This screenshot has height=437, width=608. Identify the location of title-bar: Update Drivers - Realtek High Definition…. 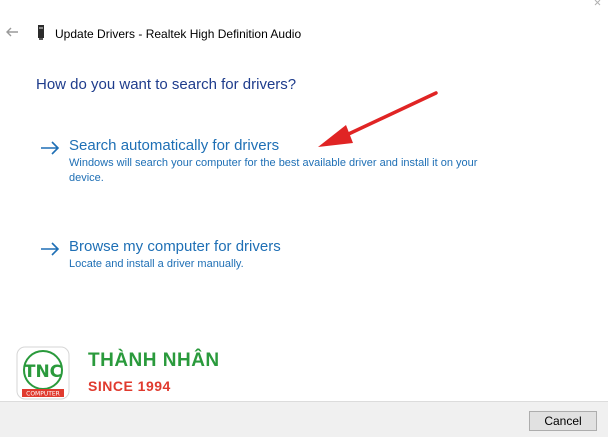
(304, 30).